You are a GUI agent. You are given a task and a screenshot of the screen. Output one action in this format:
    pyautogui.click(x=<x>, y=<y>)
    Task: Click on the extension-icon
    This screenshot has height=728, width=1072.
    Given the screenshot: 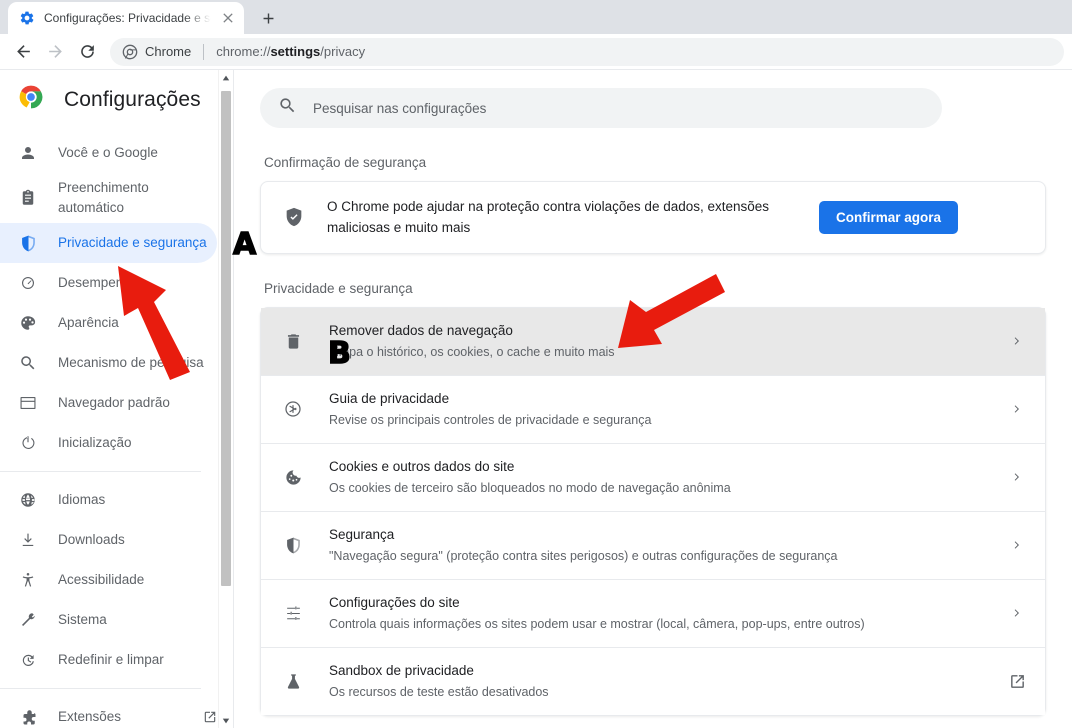 What is the action you would take?
    pyautogui.click(x=28, y=717)
    